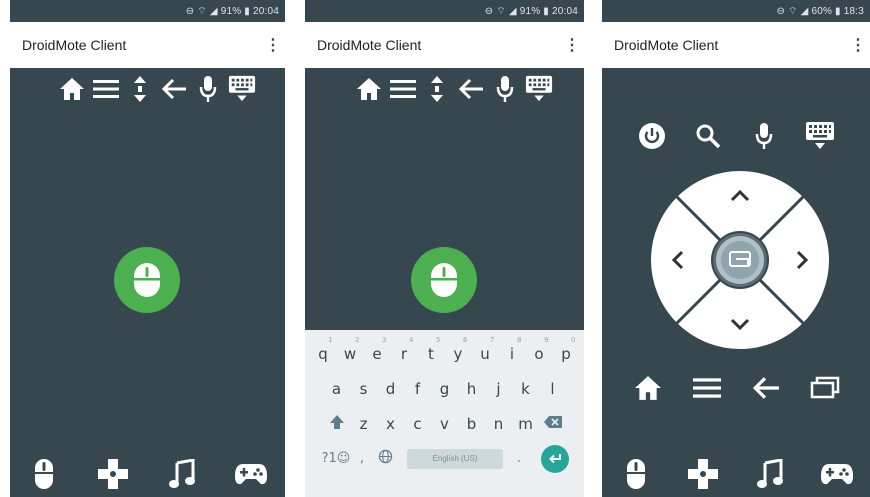 This screenshot has height=497, width=870. I want to click on backspace-icon, so click(552, 424).